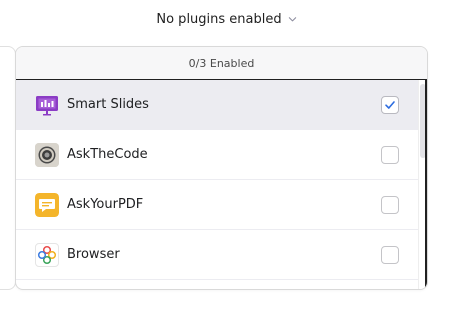  What do you see at coordinates (221, 155) in the screenshot?
I see `plugin-row-askthecode: AskTheCode` at bounding box center [221, 155].